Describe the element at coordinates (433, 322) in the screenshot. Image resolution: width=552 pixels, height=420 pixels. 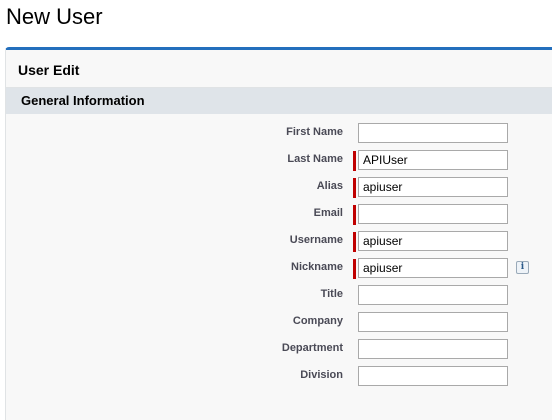
I see `company-field` at that location.